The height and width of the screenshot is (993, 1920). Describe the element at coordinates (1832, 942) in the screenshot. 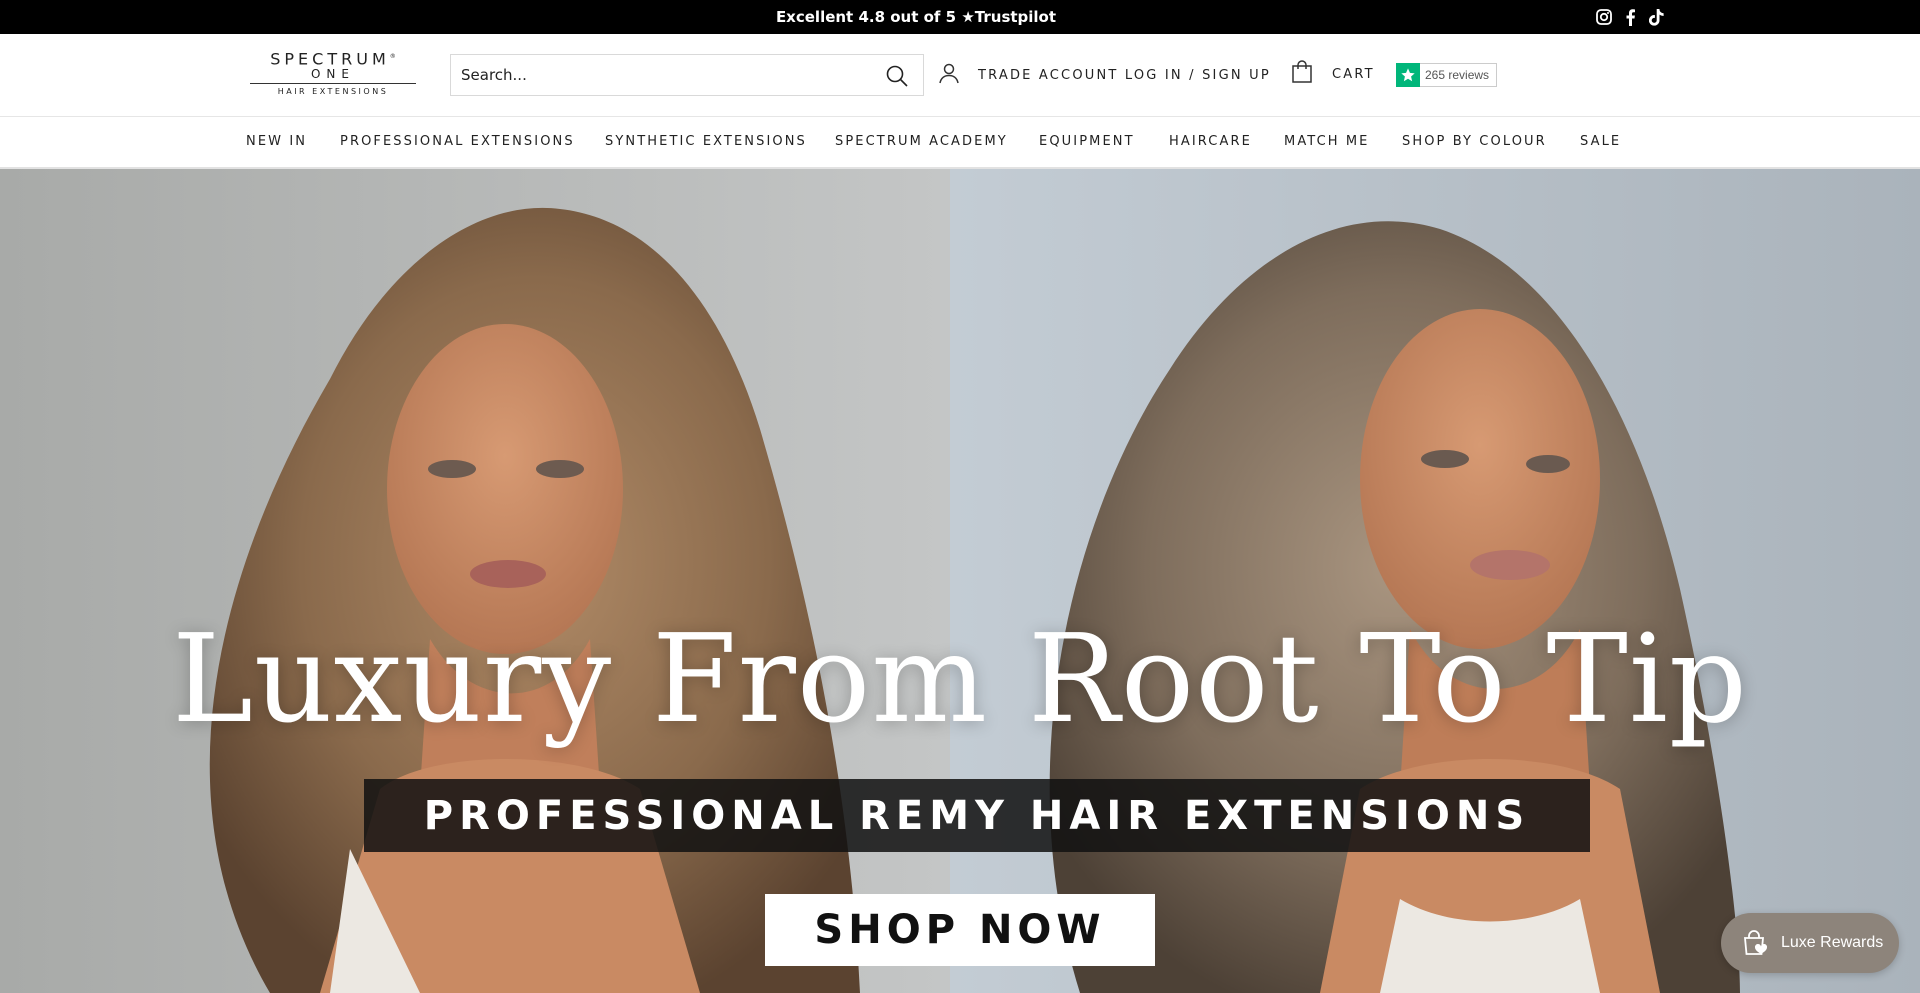

I see `luxe-rewards-label: Luxe Rewards` at that location.